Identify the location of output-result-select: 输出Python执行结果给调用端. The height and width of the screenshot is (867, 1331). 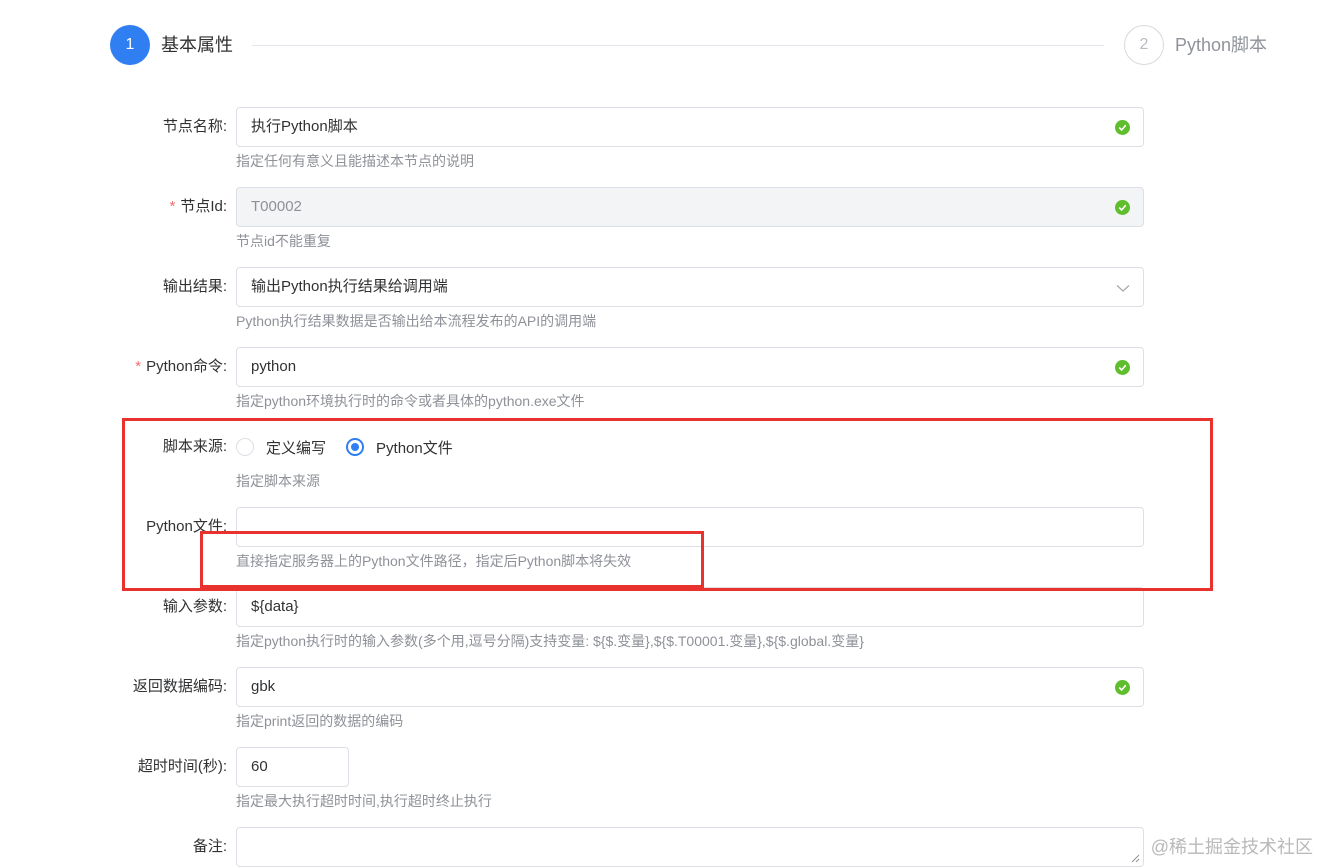
(690, 287).